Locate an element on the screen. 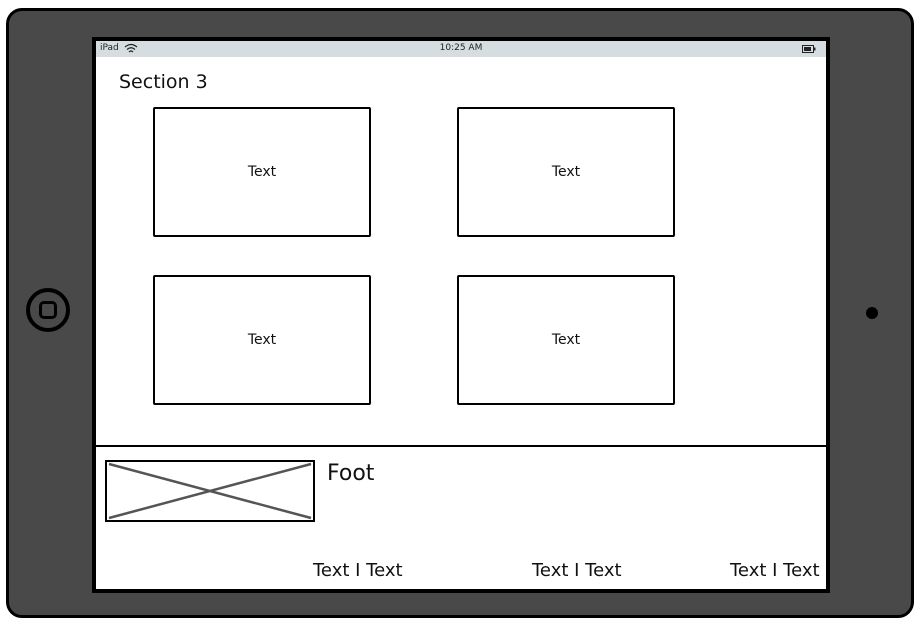 This screenshot has height=627, width=921. image-placeholder-icon is located at coordinates (210, 491).